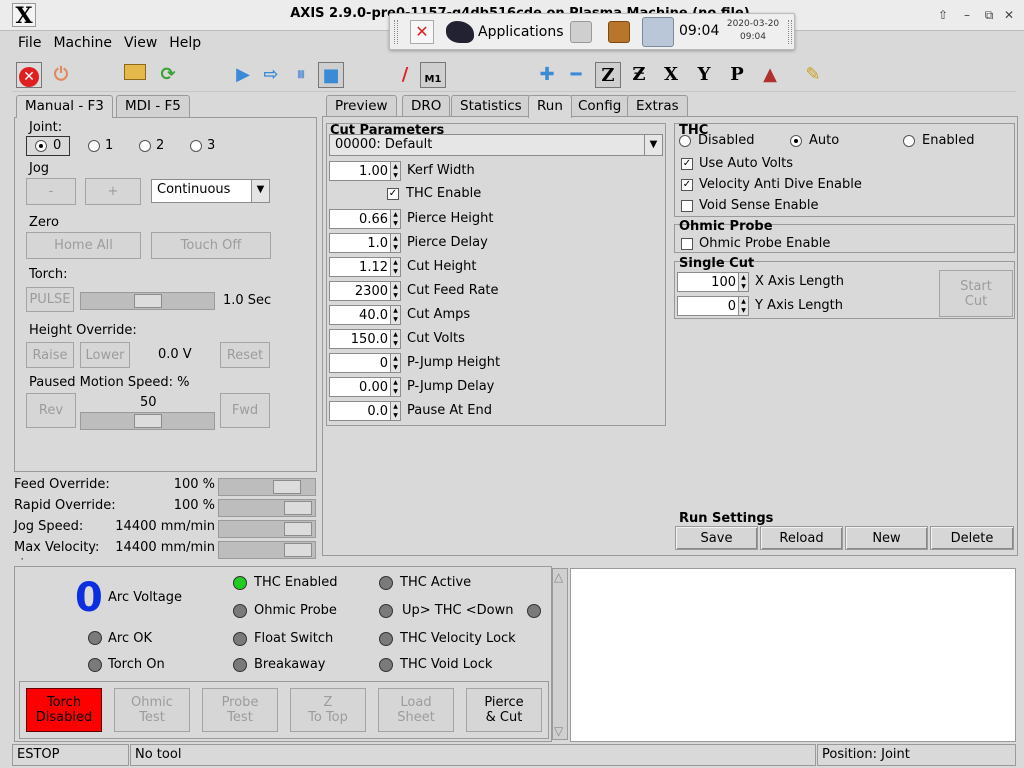  I want to click on load-sheet-button: Load Sheet, so click(416, 710).